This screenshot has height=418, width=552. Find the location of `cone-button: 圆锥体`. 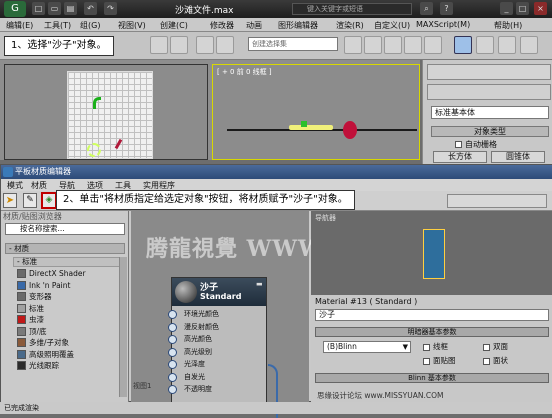

cone-button: 圆锥体 is located at coordinates (518, 157).